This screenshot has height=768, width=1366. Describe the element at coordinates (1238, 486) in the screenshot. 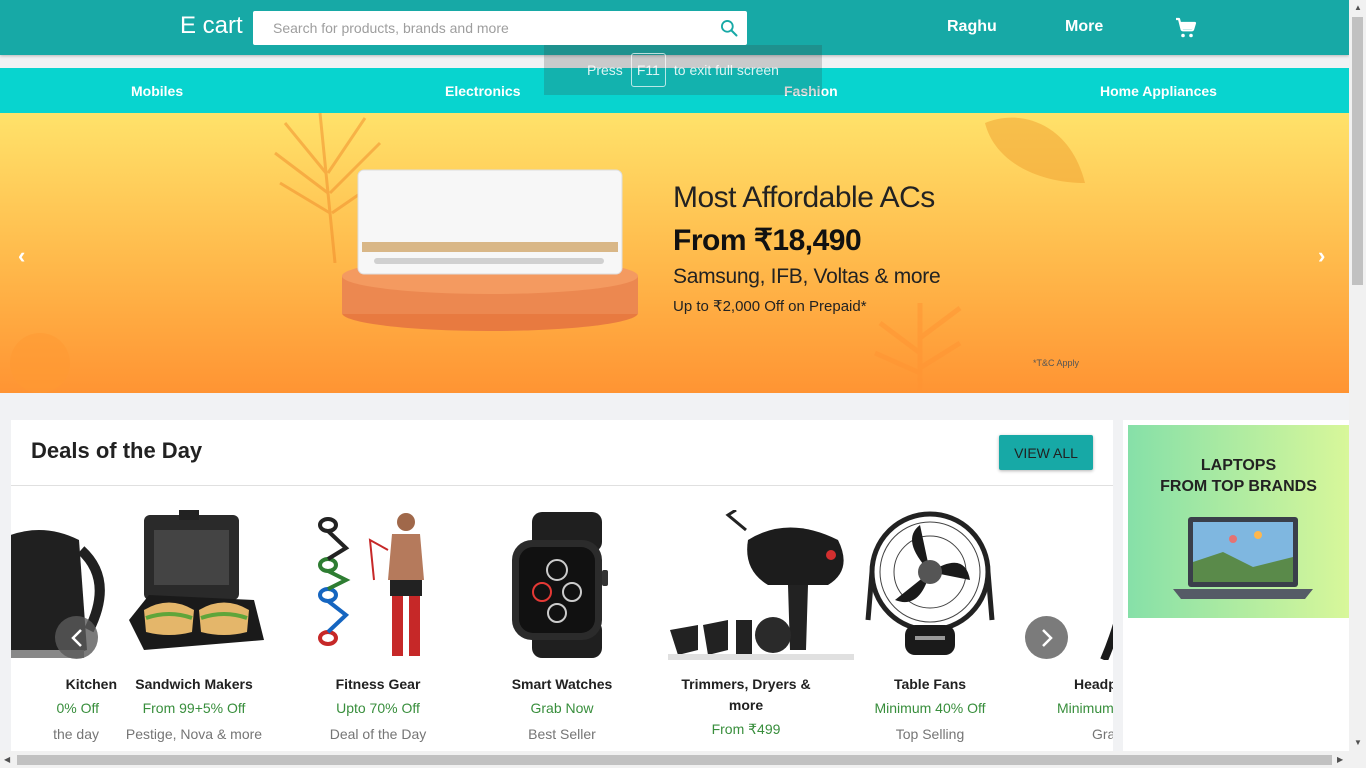

I see `ad-line-2: FROM TOP BRANDS` at that location.